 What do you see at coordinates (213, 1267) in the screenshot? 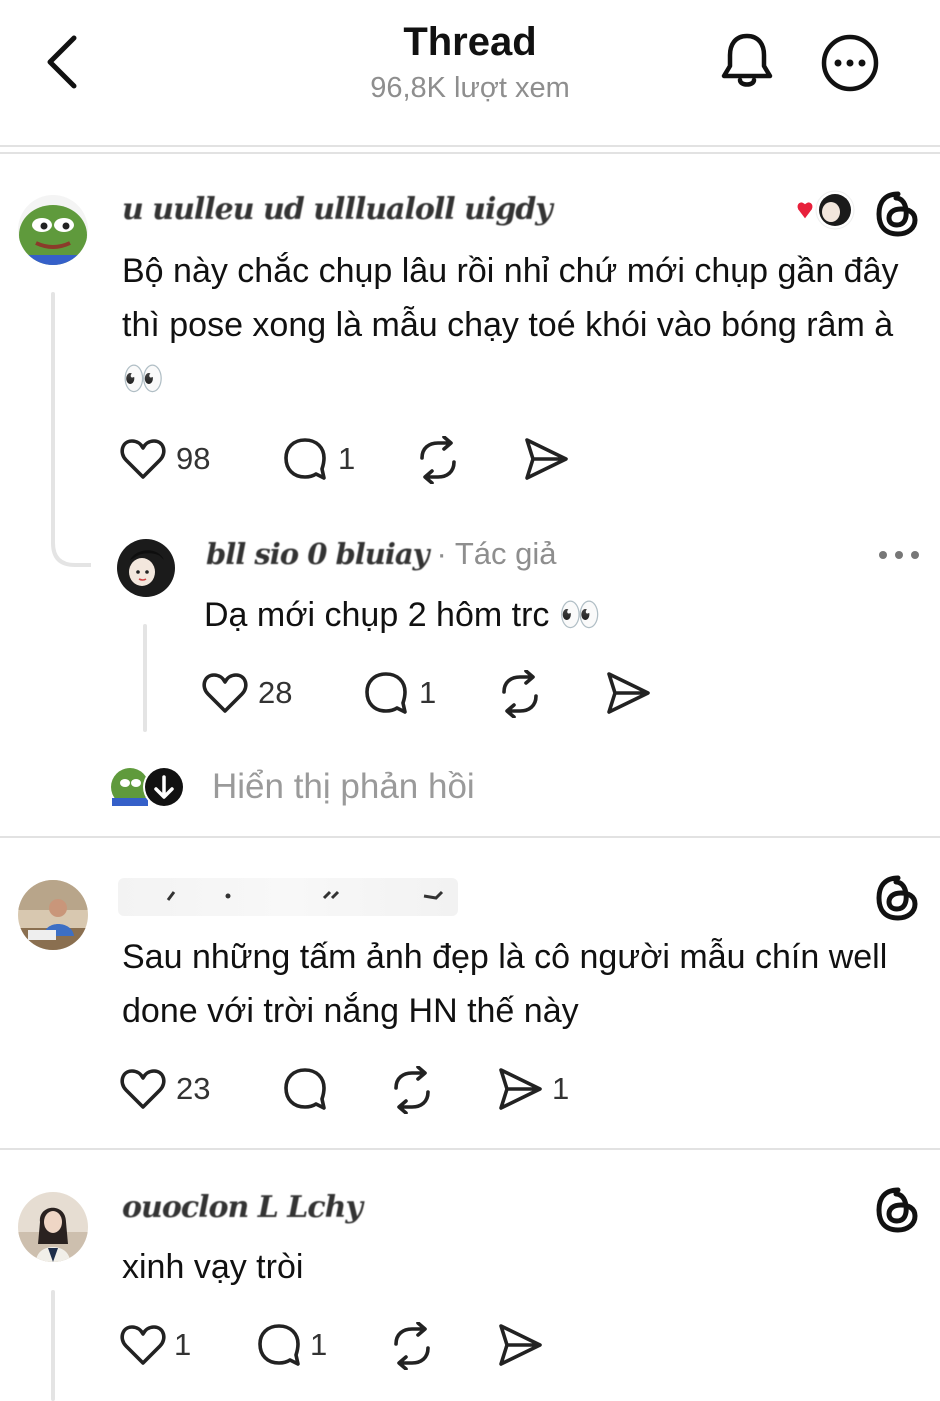
I see `comment-text: xinh vạy tròi` at bounding box center [213, 1267].